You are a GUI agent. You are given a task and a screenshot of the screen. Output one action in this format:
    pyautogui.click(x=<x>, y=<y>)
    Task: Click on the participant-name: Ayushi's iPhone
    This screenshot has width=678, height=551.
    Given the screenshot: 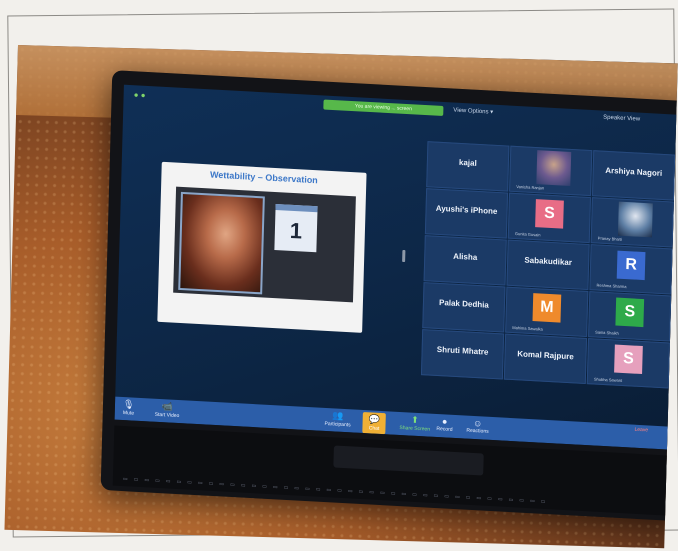 What is the action you would take?
    pyautogui.click(x=466, y=210)
    